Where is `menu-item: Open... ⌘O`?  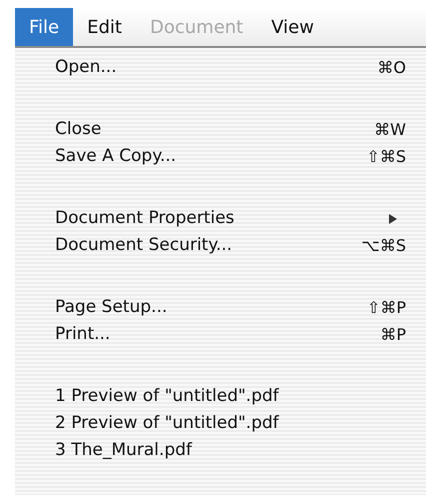 menu-item: Open... ⌘O is located at coordinates (220, 67).